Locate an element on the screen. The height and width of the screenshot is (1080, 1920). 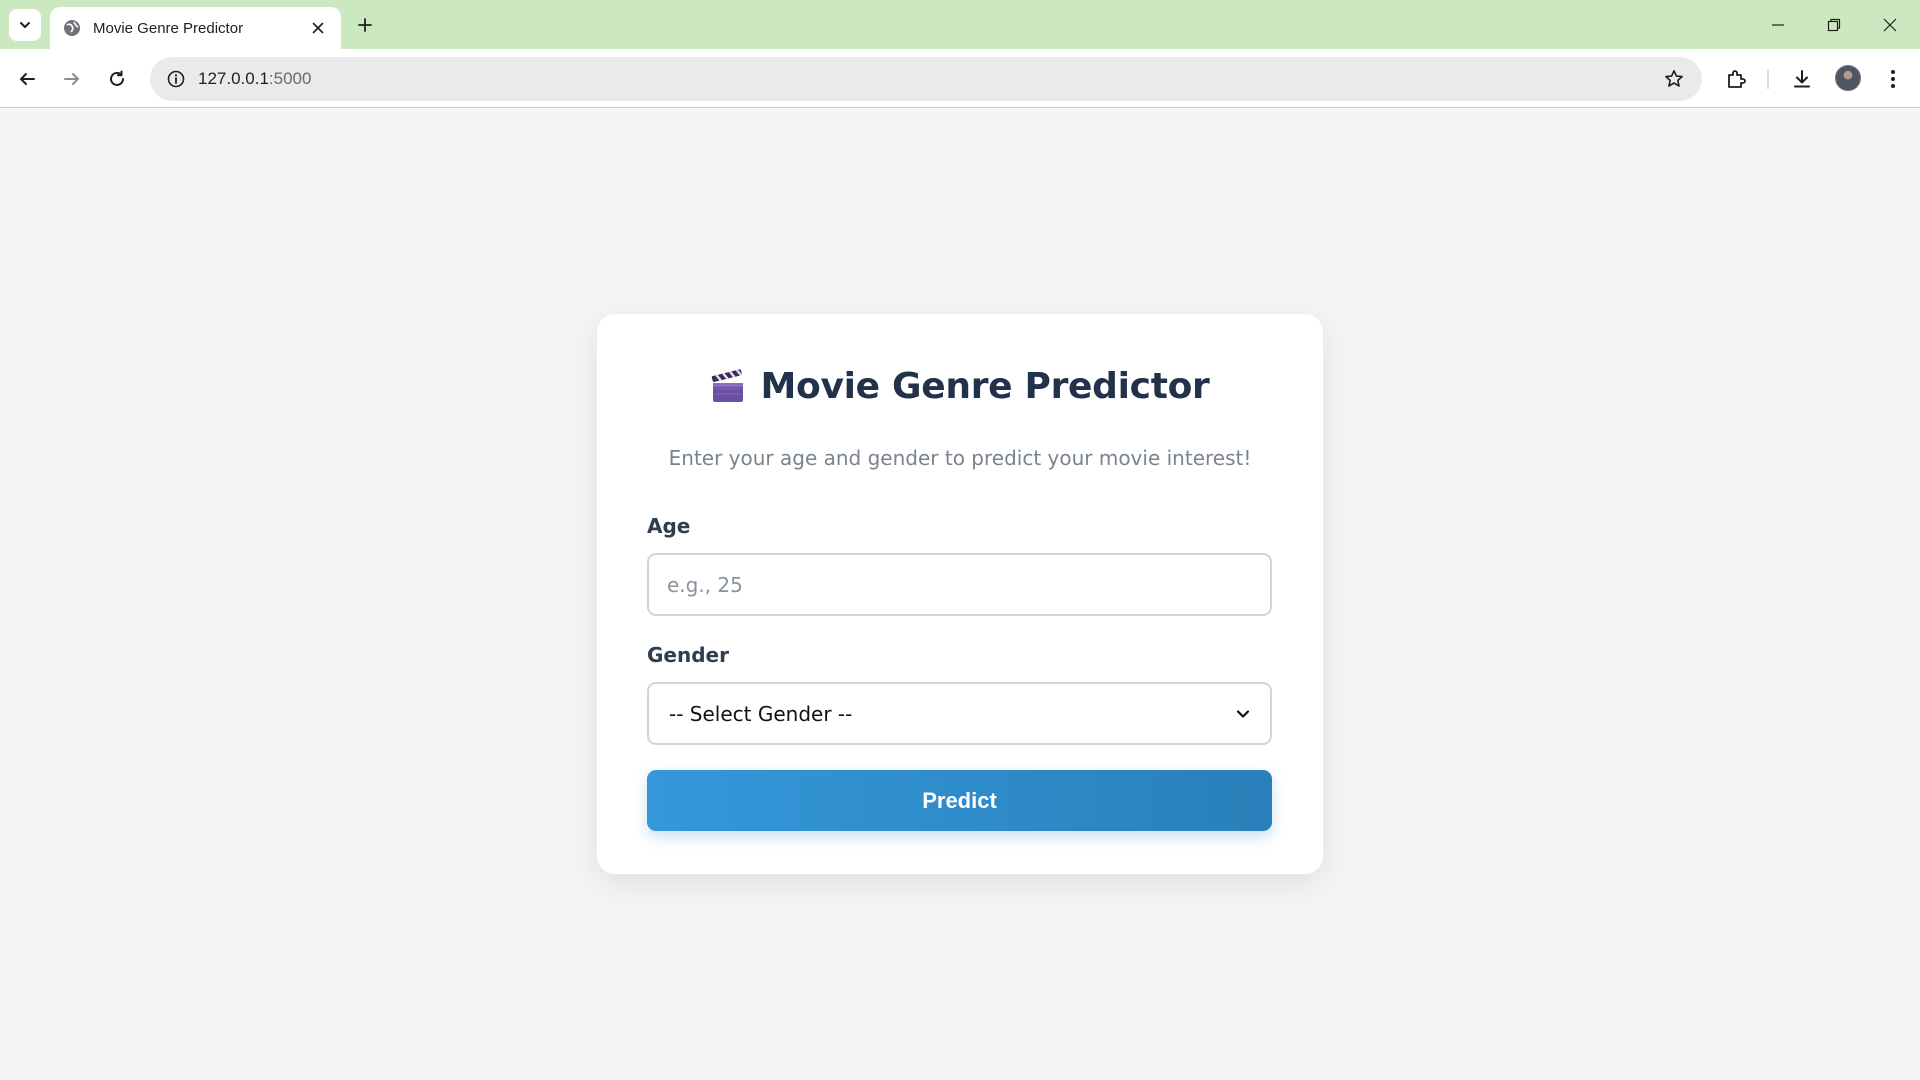
toolbar-separator is located at coordinates (1768, 79).